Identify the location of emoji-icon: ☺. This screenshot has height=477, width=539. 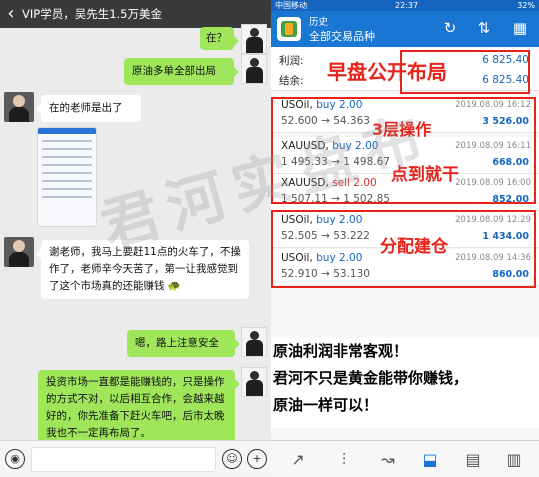
(232, 459).